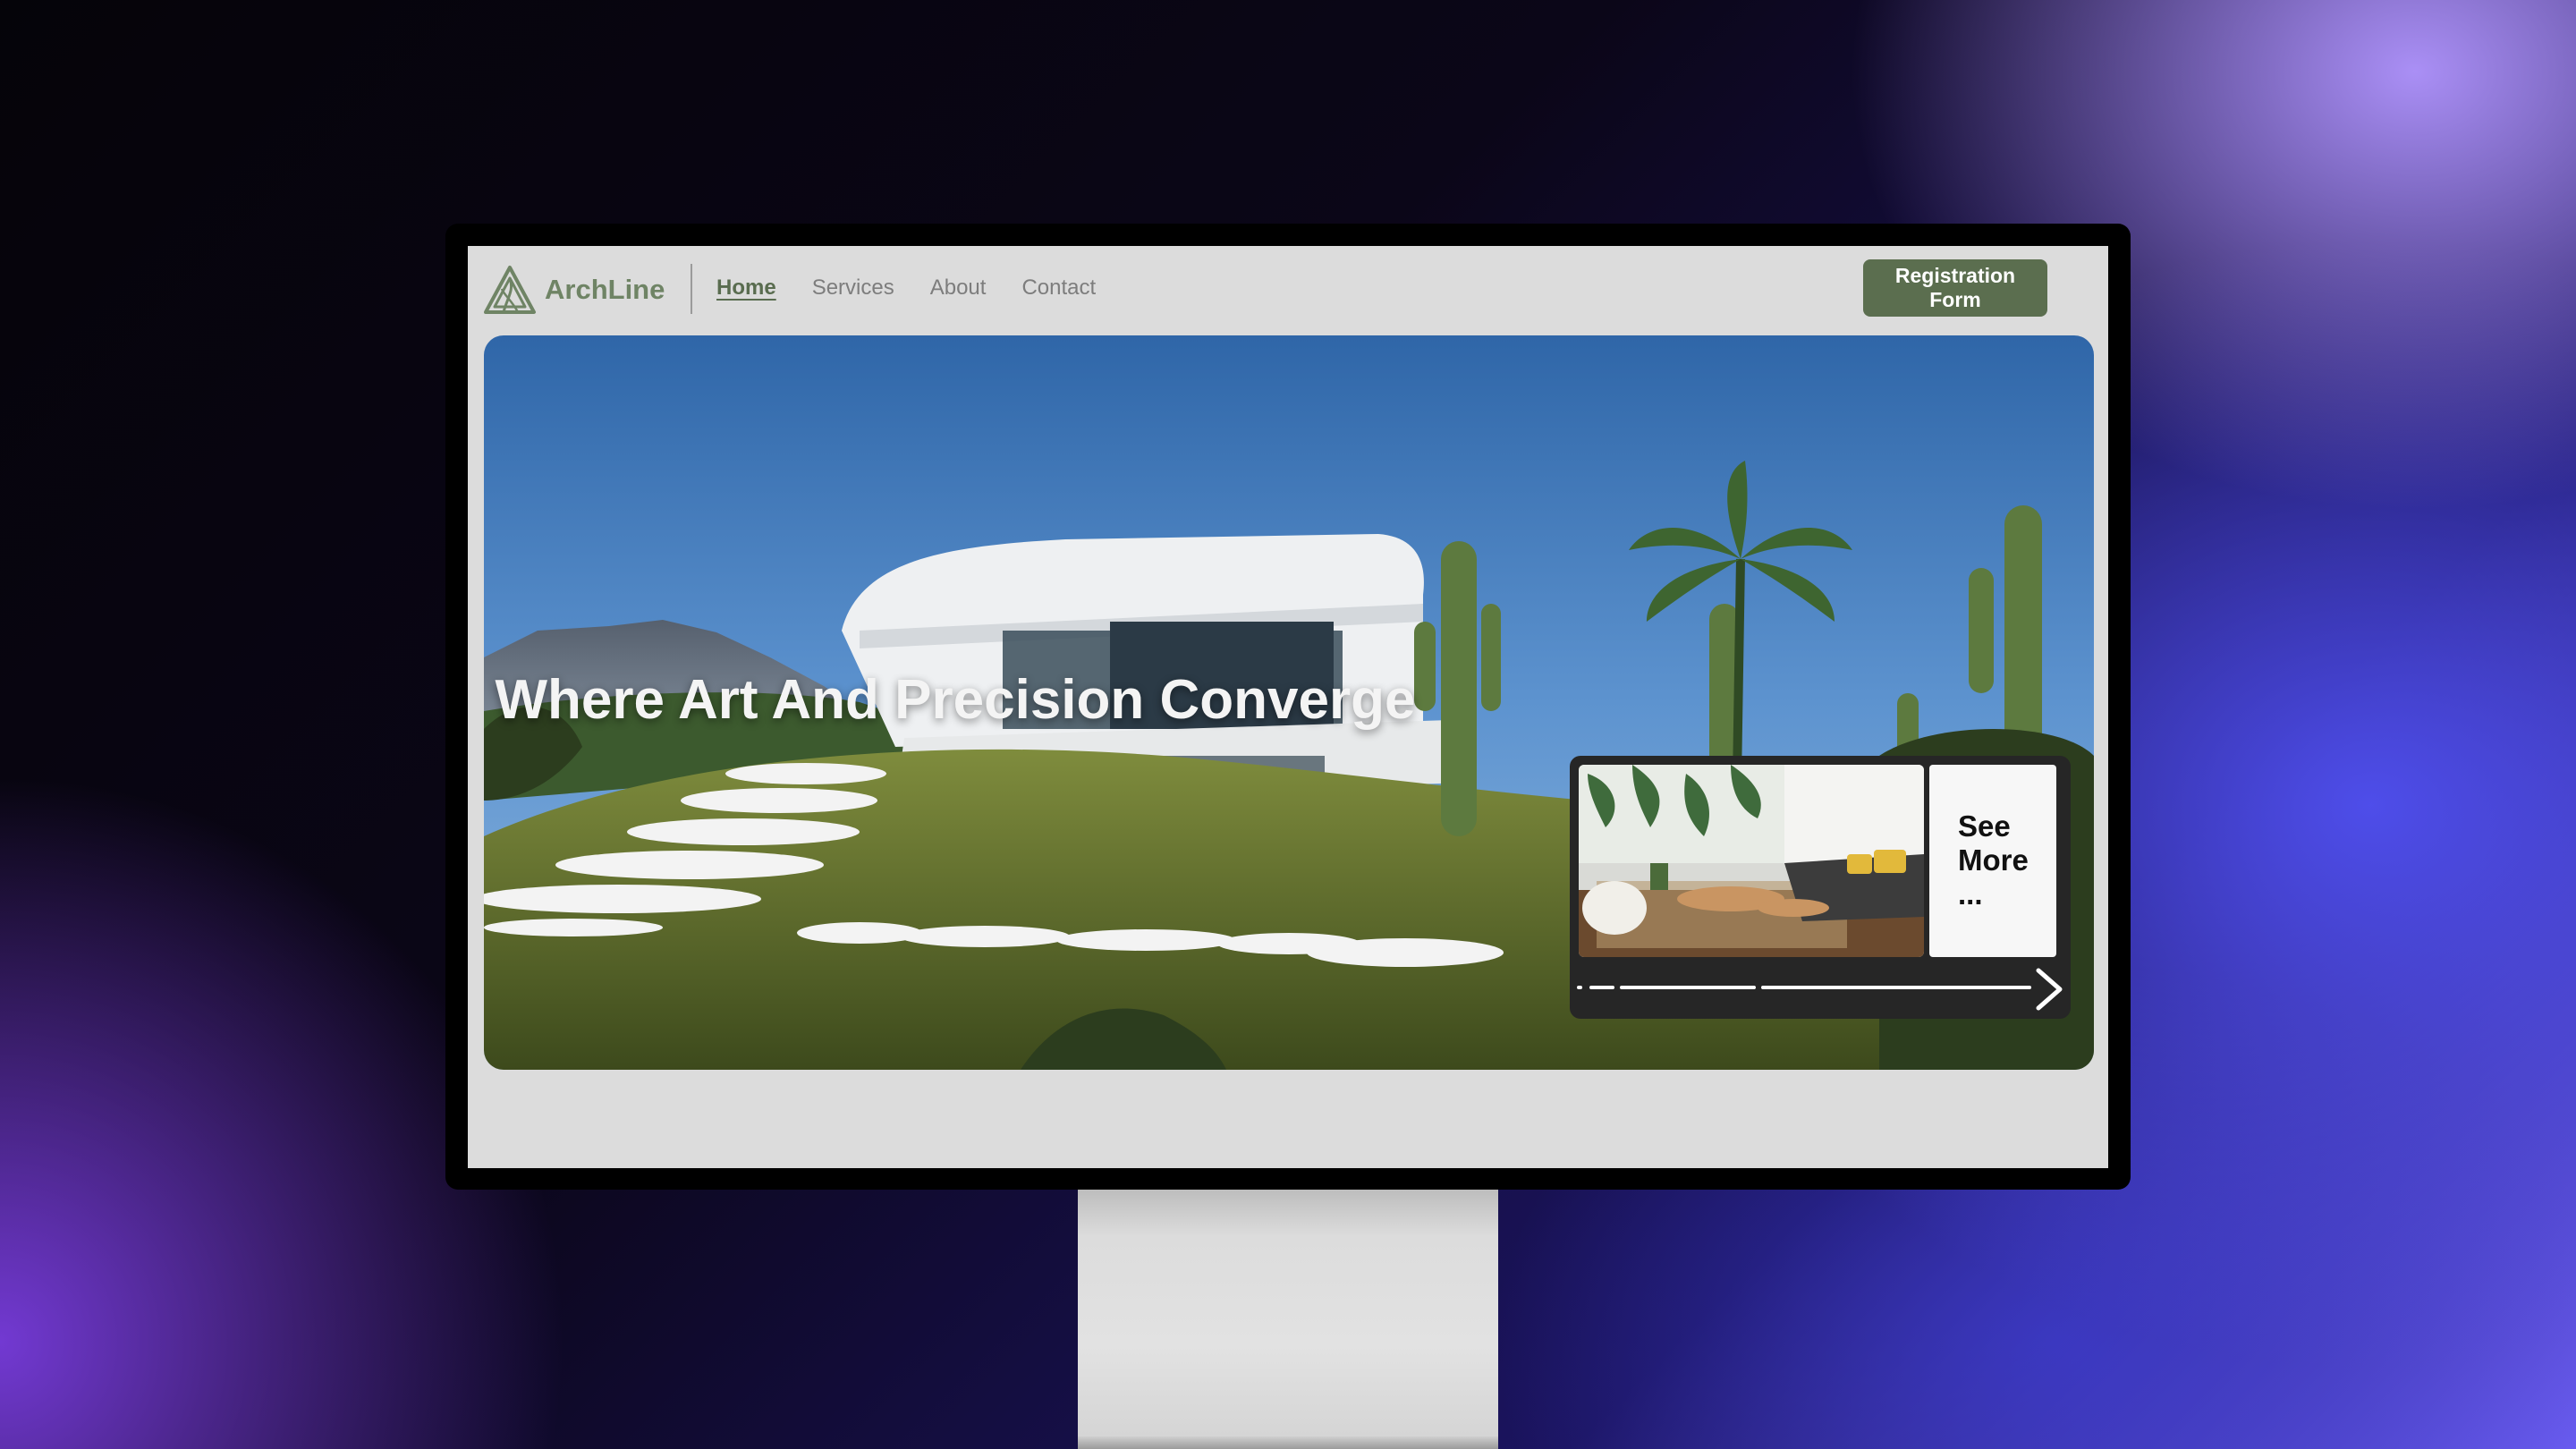 This screenshot has width=2576, height=1449. Describe the element at coordinates (923, 288) in the screenshot. I see `nav-links: Home Services About Contact` at that location.